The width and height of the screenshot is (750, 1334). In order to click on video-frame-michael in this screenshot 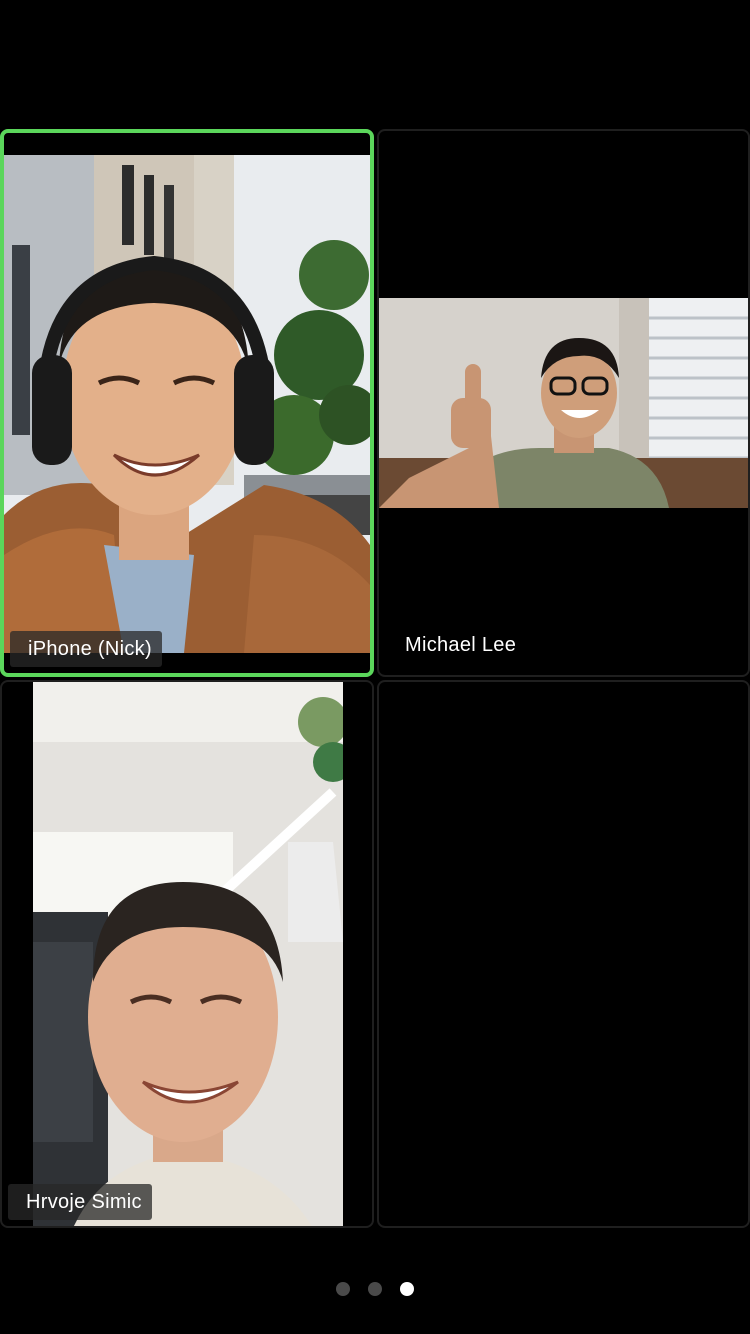, I will do `click(563, 403)`.